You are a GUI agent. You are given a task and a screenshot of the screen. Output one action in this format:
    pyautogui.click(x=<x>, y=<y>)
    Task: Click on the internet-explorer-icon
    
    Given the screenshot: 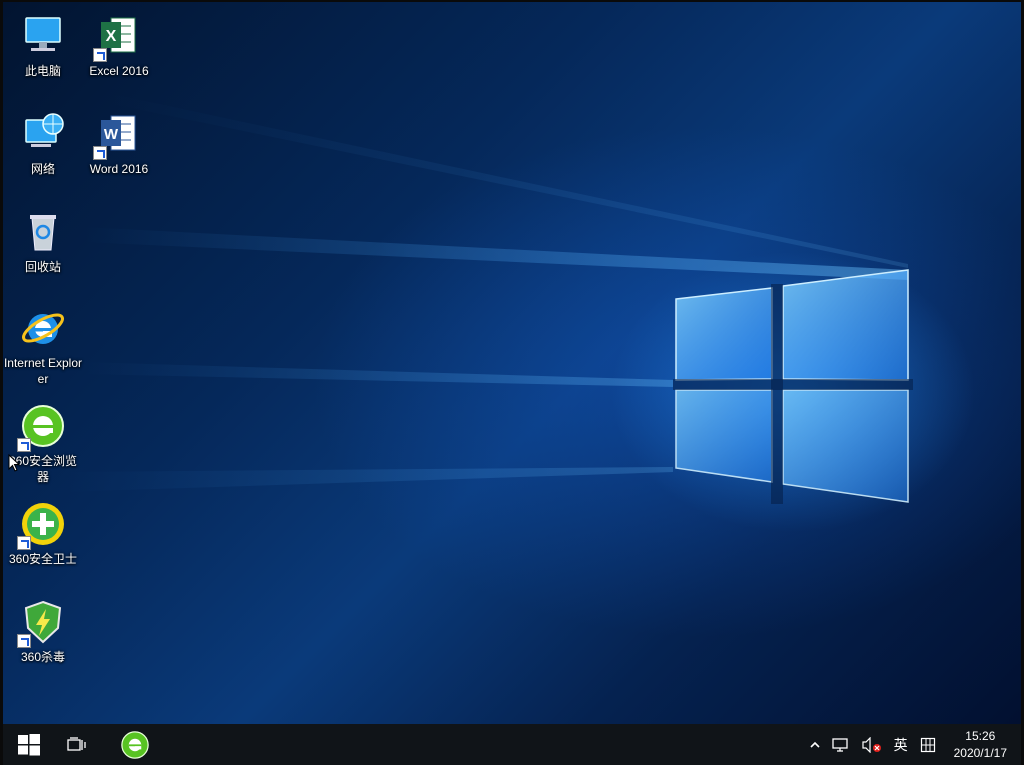 What is the action you would take?
    pyautogui.click(x=43, y=328)
    